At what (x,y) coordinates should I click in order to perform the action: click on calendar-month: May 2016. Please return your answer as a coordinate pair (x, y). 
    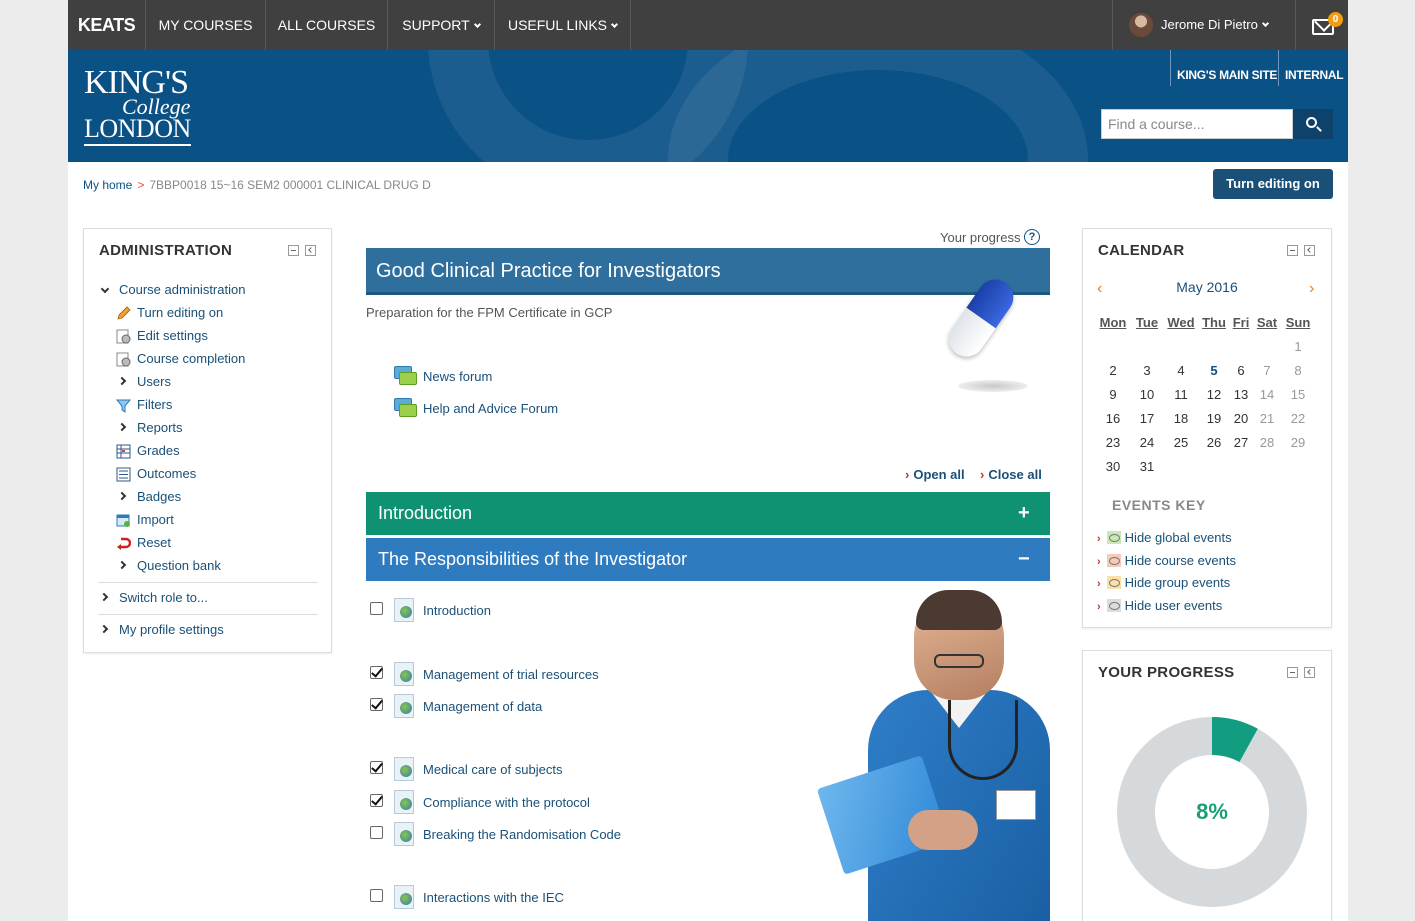
    Looking at the image, I should click on (1207, 287).